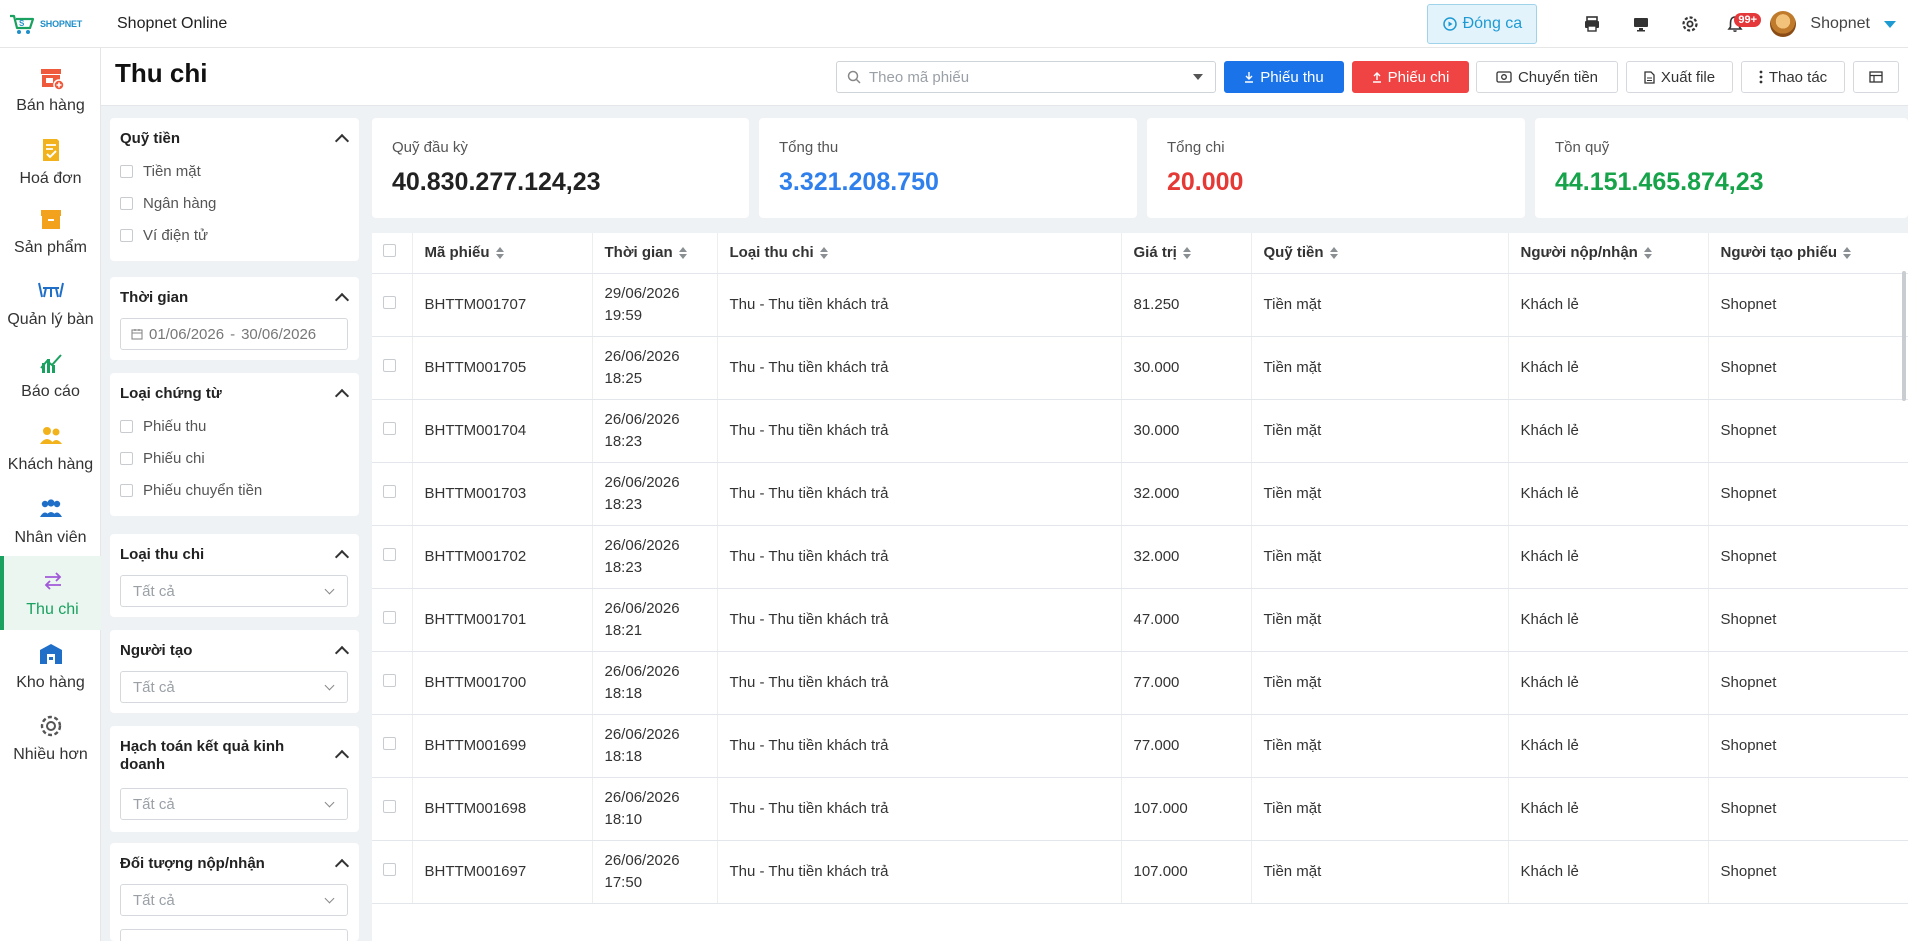  What do you see at coordinates (502, 746) in the screenshot?
I see `cell-ma-phieu: BHTTM001699` at bounding box center [502, 746].